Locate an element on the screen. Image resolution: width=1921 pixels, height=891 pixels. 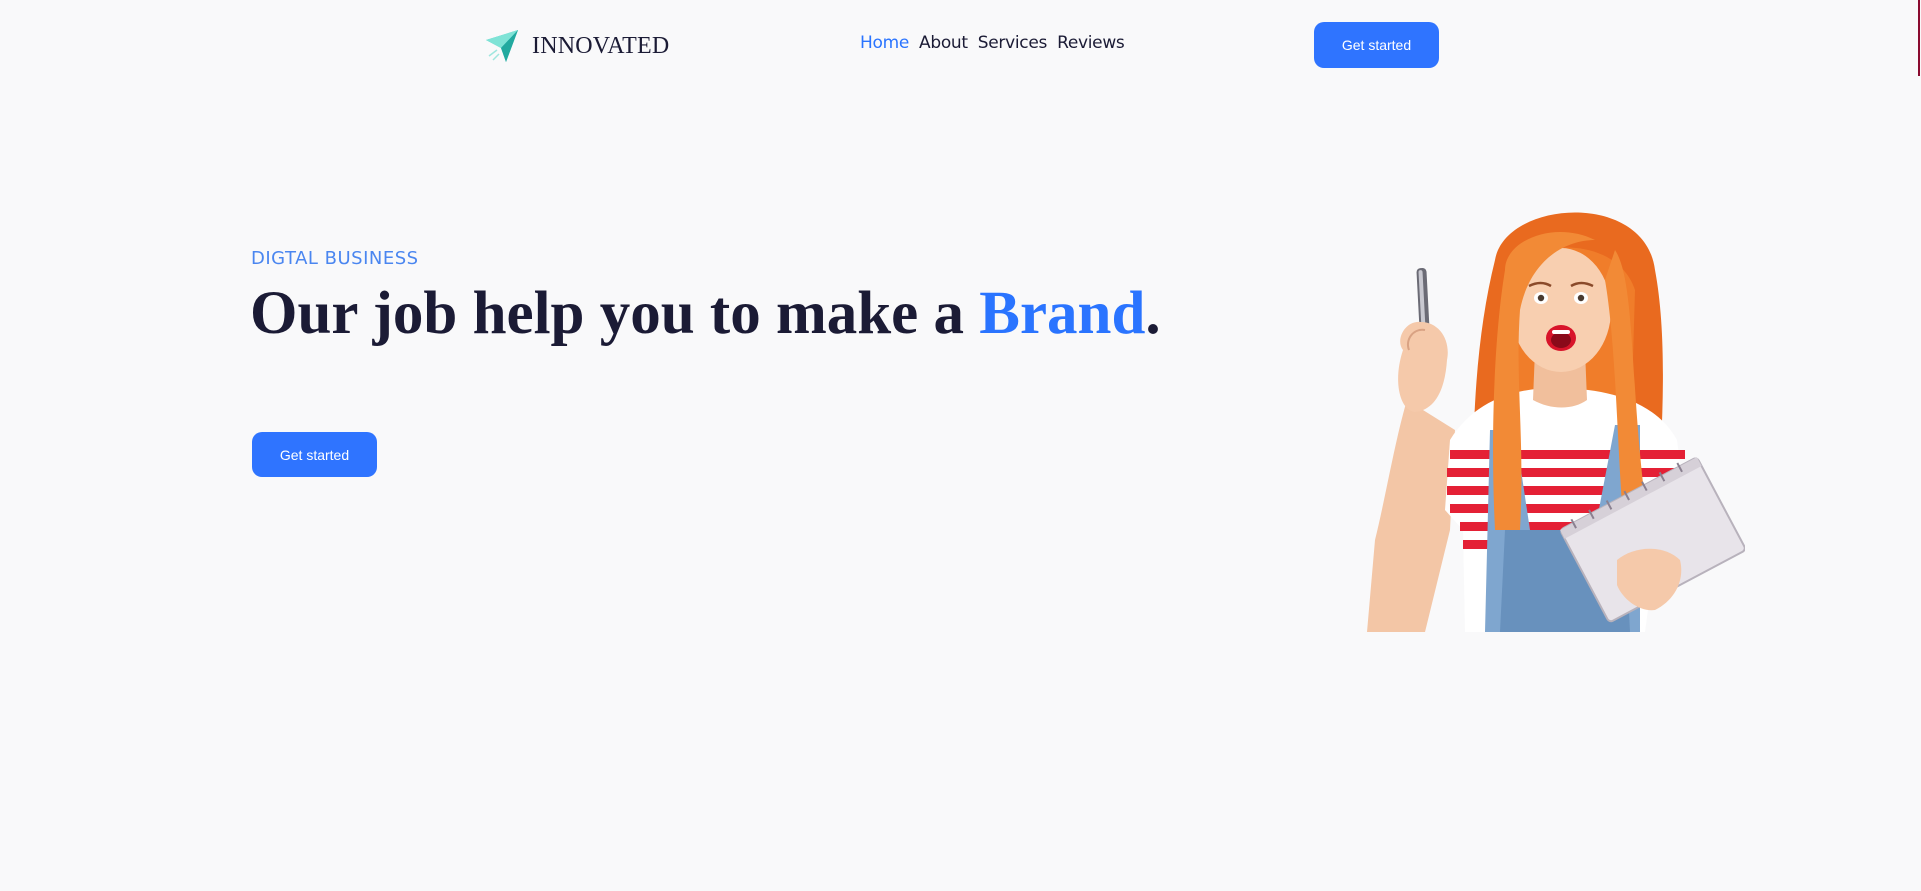
headline-accent: Brand is located at coordinates (1062, 313).